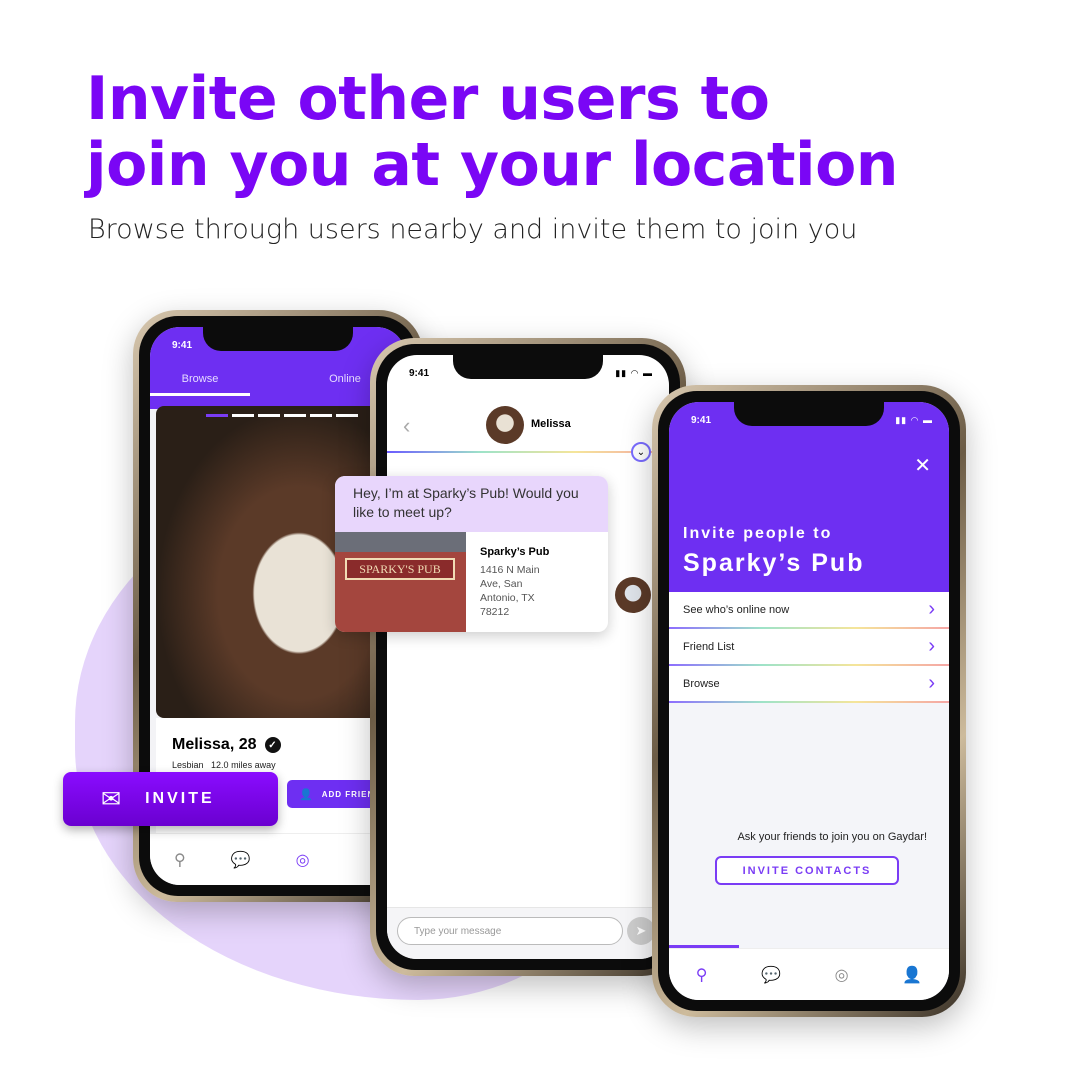  I want to click on option-friend-list: Friend List ›, so click(809, 647).